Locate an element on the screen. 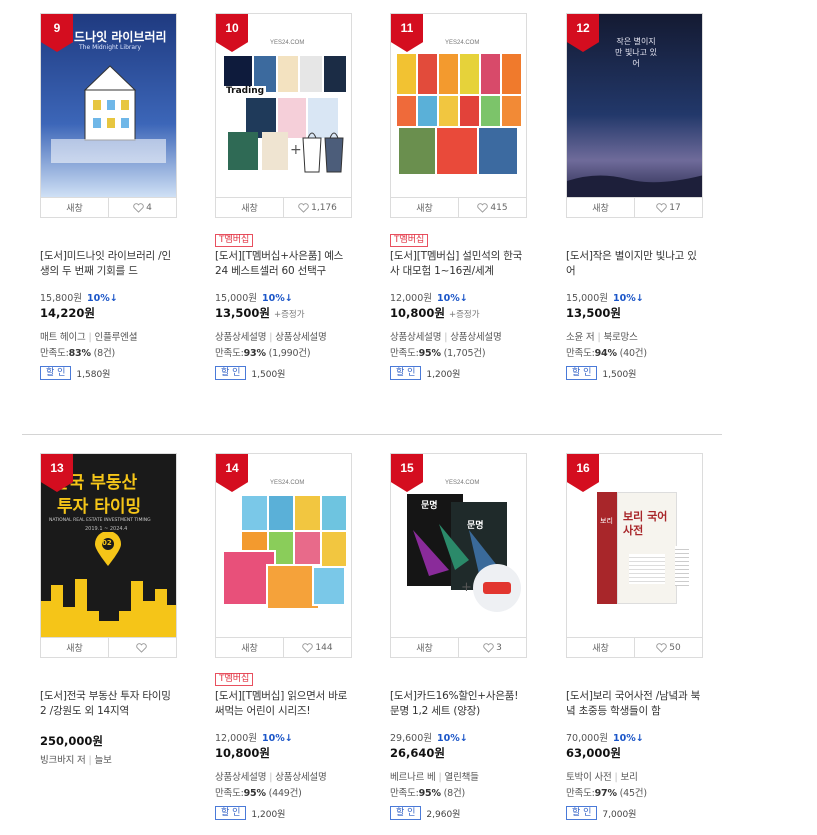 The image size is (817, 835). like-count: 415 is located at coordinates (499, 207).